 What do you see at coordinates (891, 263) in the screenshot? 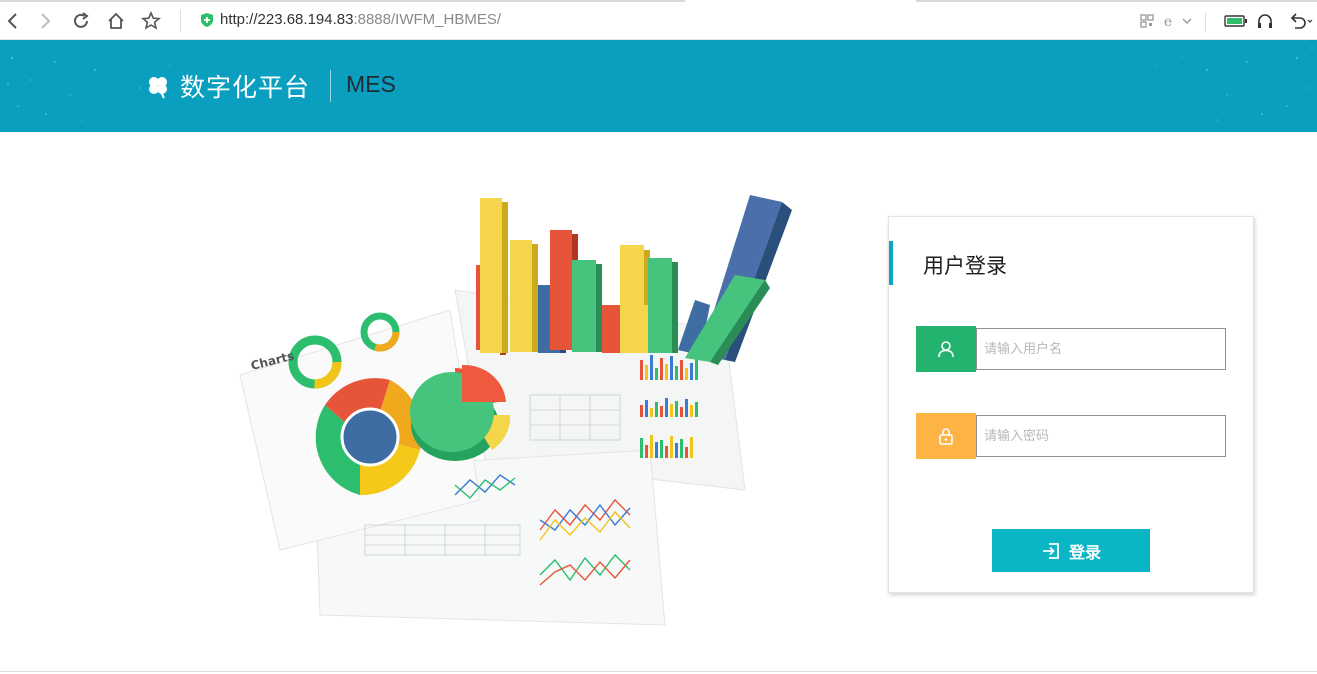
I see `title-accent-bar` at bounding box center [891, 263].